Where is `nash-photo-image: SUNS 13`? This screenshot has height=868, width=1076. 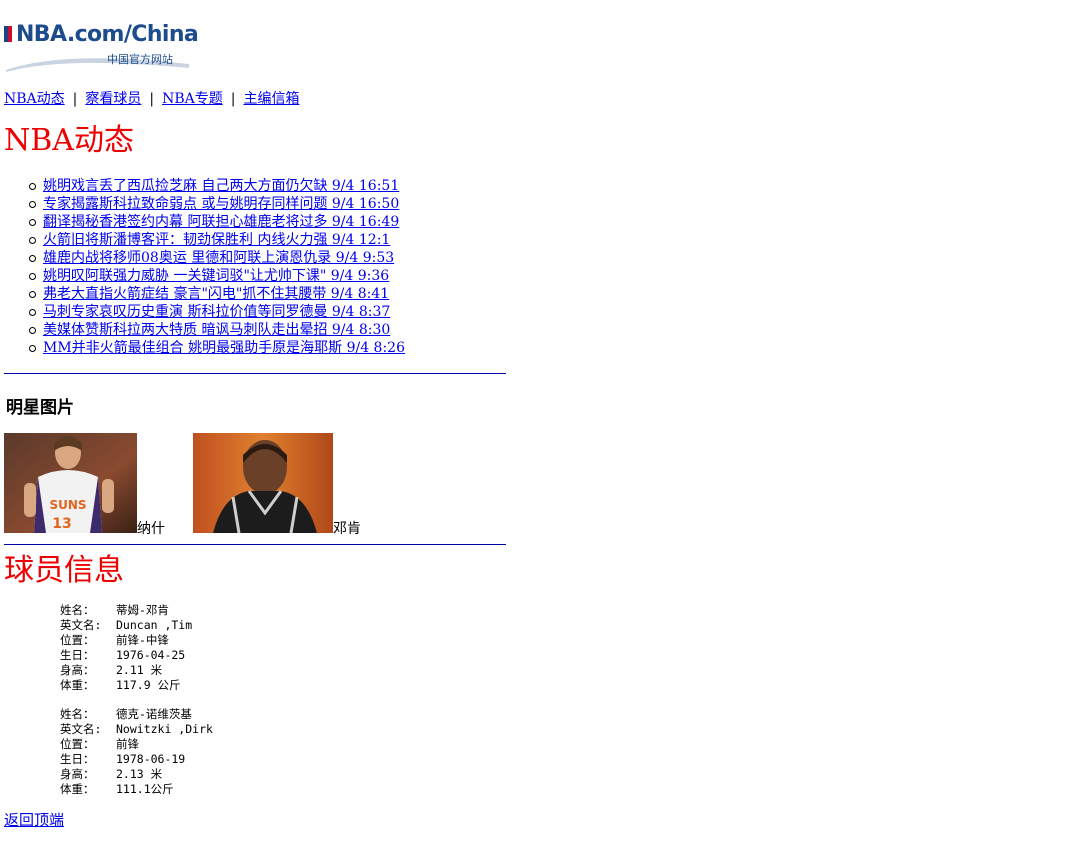 nash-photo-image: SUNS 13 is located at coordinates (70, 483).